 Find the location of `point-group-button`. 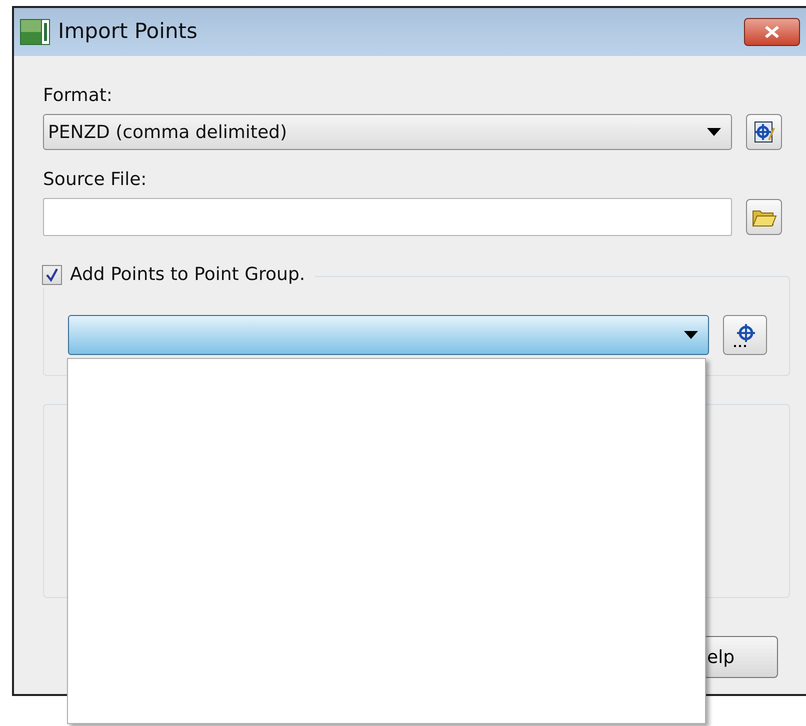

point-group-button is located at coordinates (745, 335).